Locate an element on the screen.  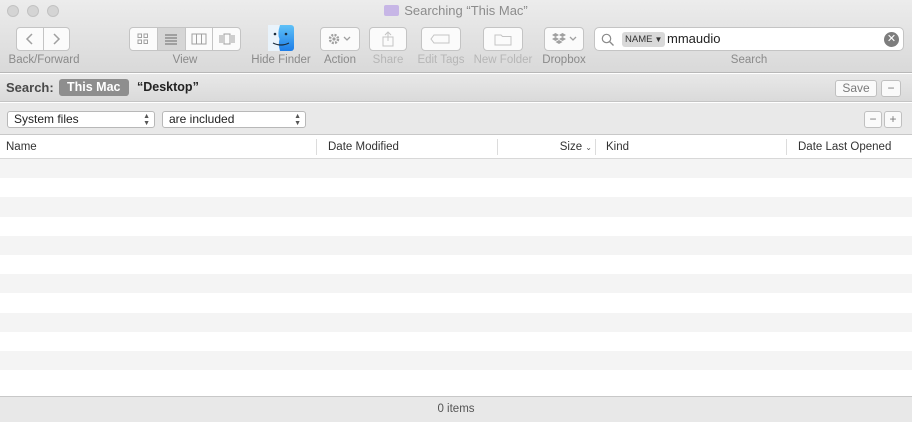
add-criteria-button: + is located at coordinates (893, 119).